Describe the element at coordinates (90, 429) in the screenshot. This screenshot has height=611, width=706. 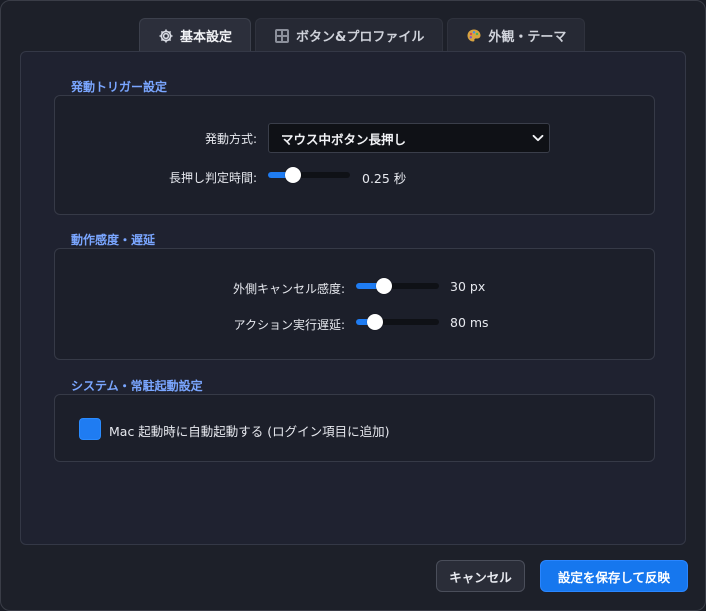
I see `autostart-checkbox` at that location.